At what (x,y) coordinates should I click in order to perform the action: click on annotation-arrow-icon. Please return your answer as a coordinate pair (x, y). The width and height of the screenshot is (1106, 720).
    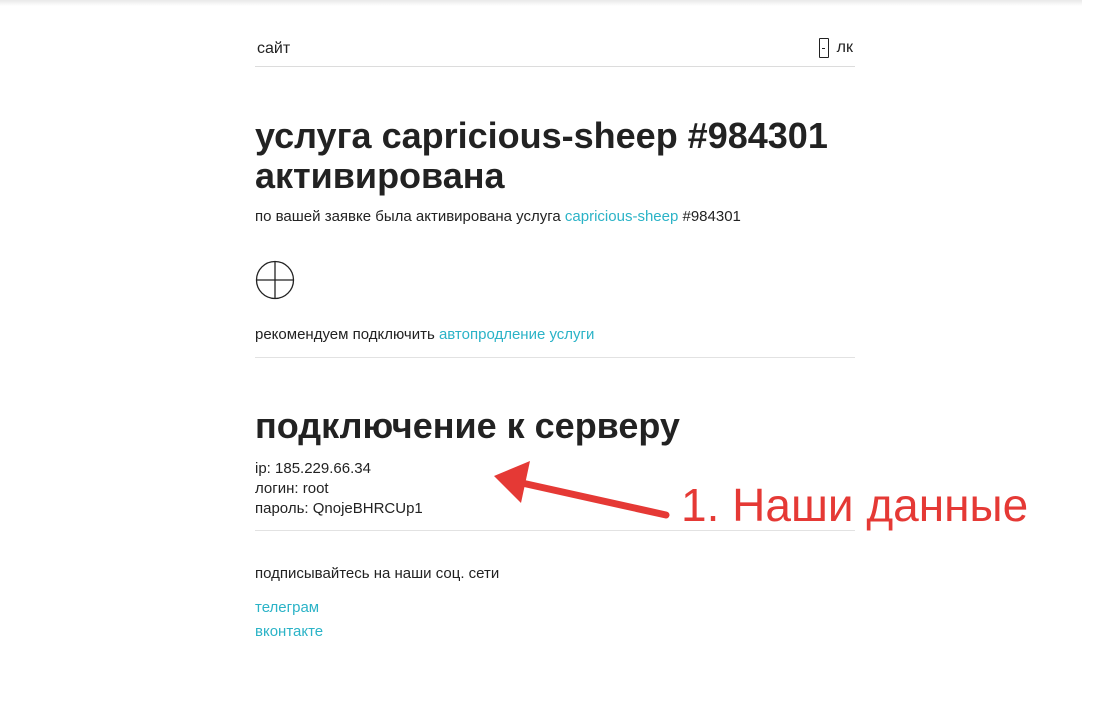
    Looking at the image, I should click on (582, 490).